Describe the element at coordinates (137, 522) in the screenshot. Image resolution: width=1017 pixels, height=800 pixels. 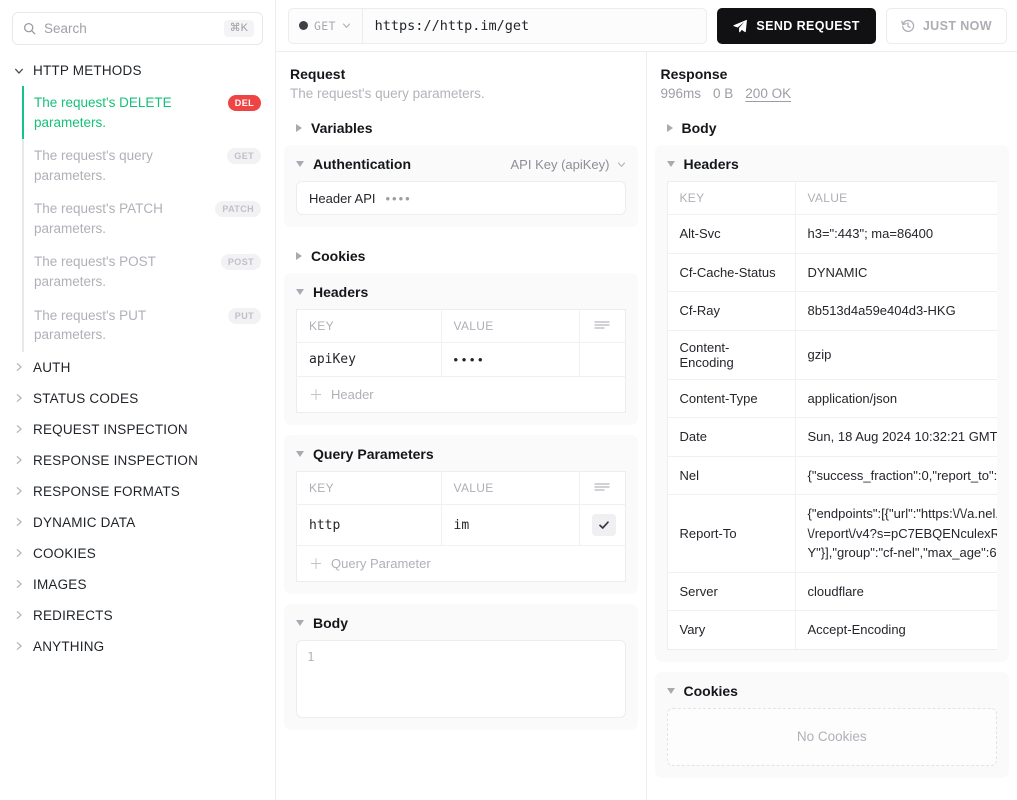
I see `sidebar-group-dynamic-data: DYNAMIC DATA` at that location.